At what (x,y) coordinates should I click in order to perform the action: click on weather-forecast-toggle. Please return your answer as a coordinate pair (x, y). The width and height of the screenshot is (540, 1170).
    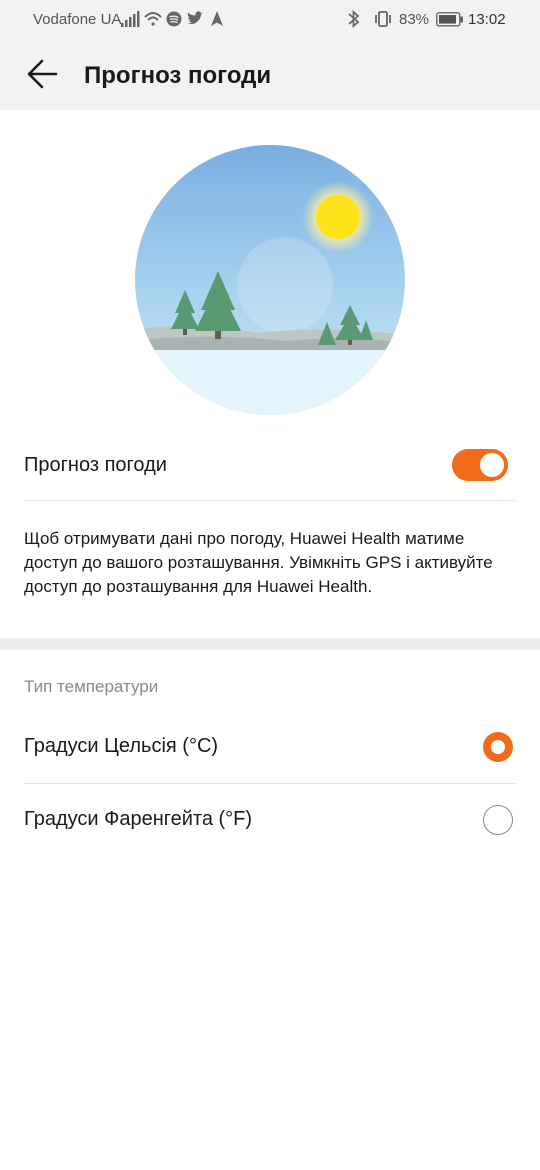
    Looking at the image, I should click on (480, 465).